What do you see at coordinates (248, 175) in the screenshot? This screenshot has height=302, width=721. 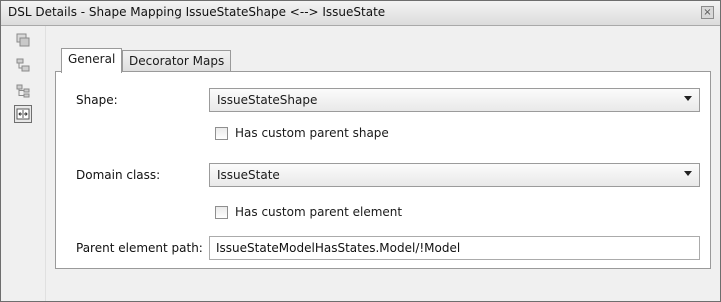 I see `domain-class-dropdown-value: IssueState` at bounding box center [248, 175].